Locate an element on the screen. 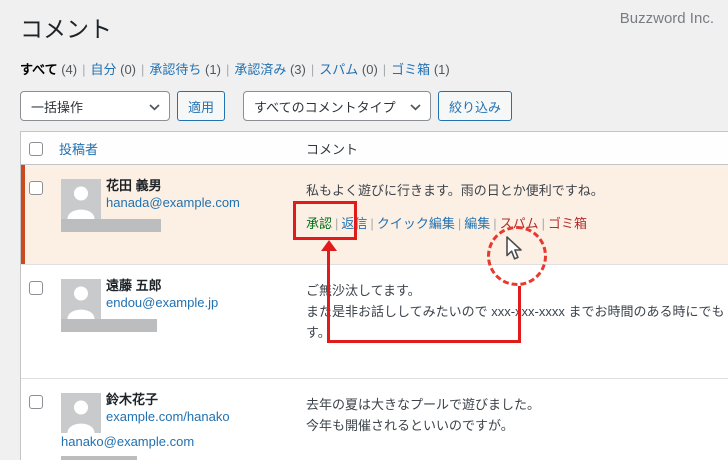  comment-text: 今年も開催されるといいのですが。 is located at coordinates (410, 425).